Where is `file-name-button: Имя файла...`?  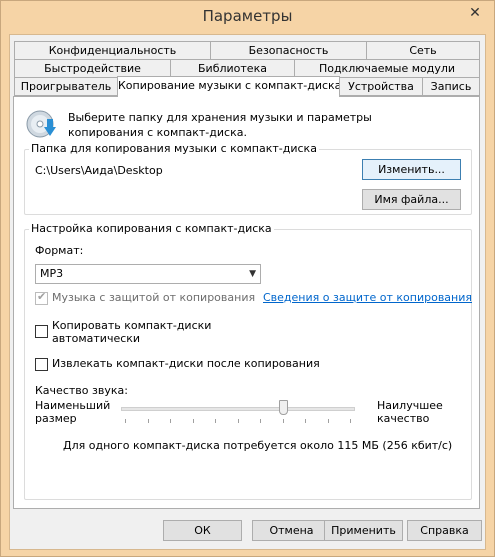
file-name-button: Имя файла... is located at coordinates (411, 199).